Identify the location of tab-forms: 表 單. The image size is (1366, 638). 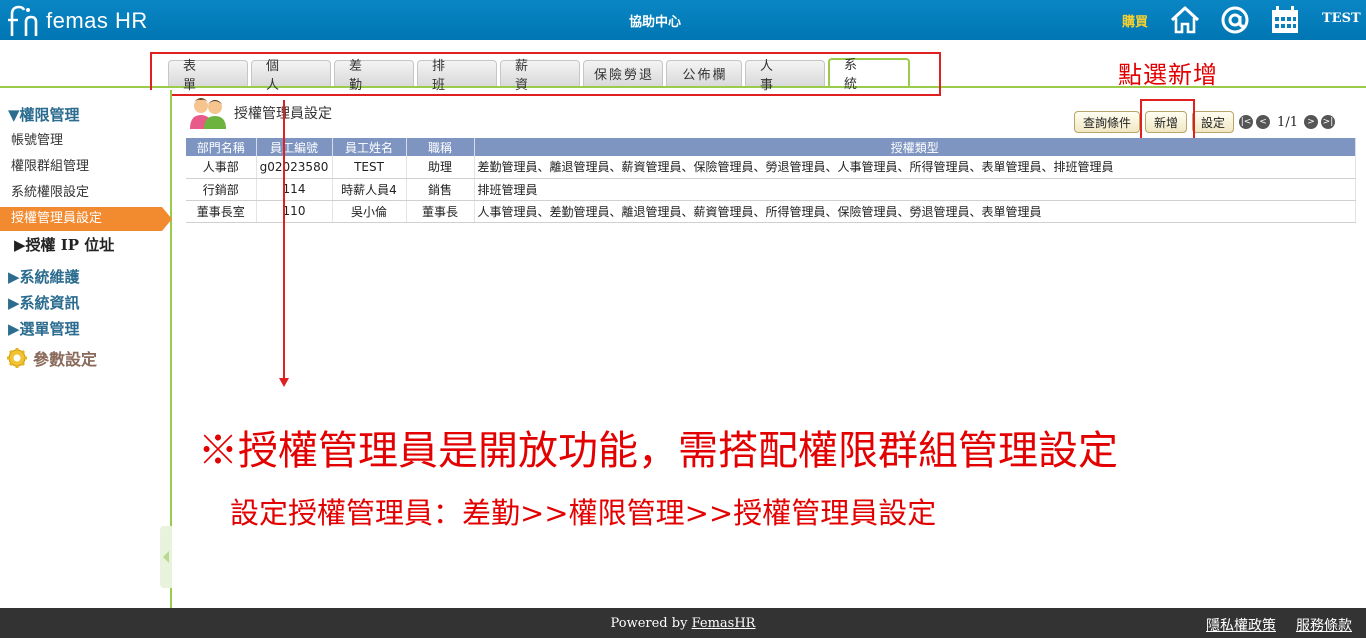
(208, 76).